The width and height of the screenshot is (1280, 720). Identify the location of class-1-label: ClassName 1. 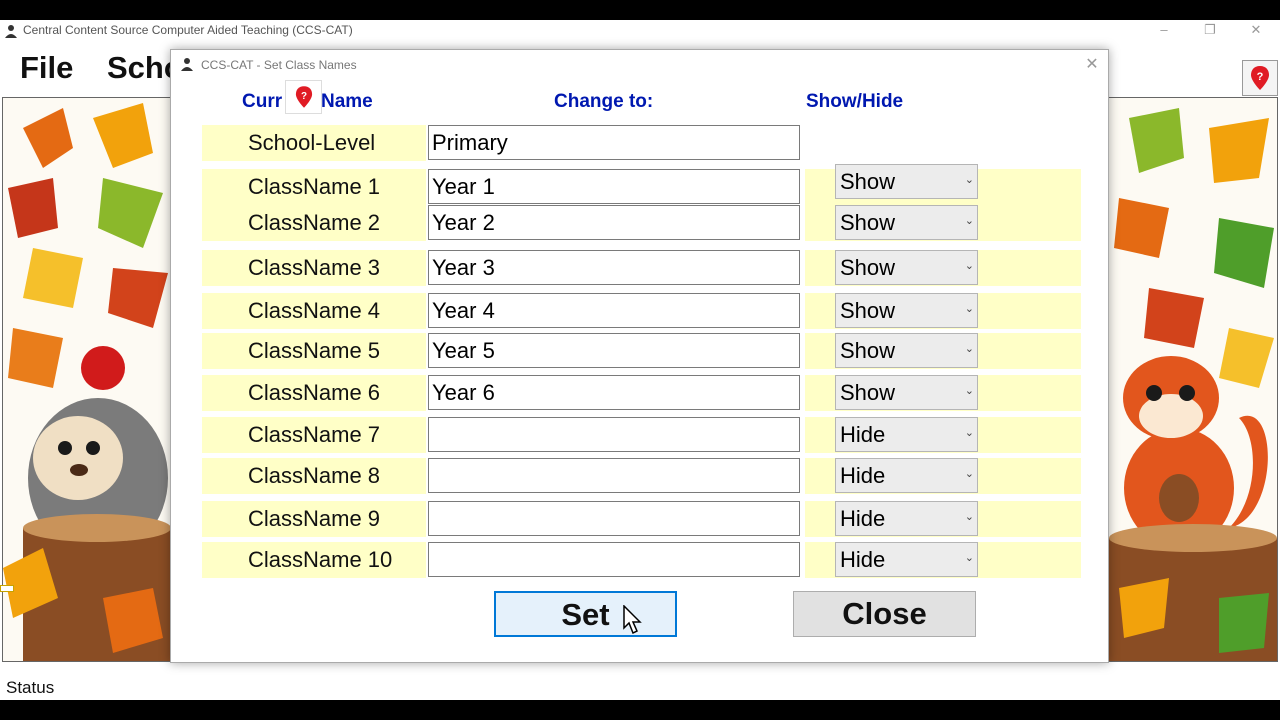
(314, 186).